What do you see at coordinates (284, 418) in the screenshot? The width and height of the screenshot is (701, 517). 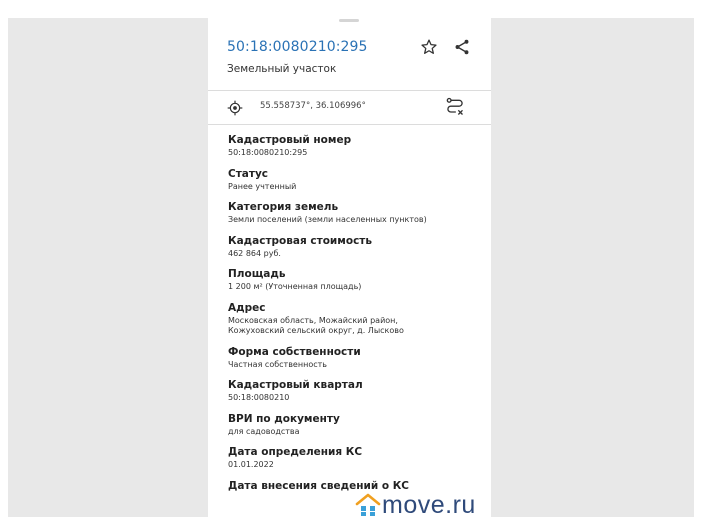 I see `field-label: ВРИ по документу` at bounding box center [284, 418].